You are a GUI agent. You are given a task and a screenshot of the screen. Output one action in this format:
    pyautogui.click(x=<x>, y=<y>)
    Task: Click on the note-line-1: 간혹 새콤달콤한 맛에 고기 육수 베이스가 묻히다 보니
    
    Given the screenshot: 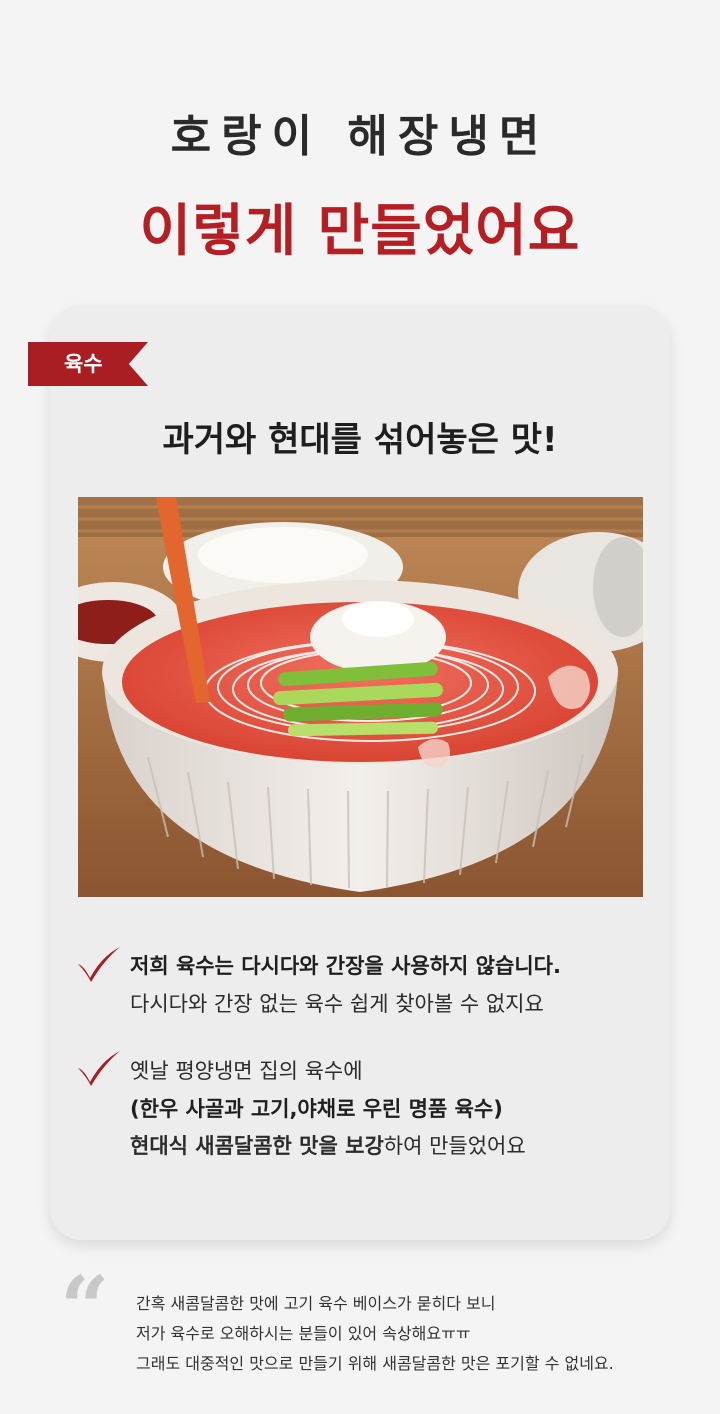 What is the action you would take?
    pyautogui.click(x=316, y=1303)
    